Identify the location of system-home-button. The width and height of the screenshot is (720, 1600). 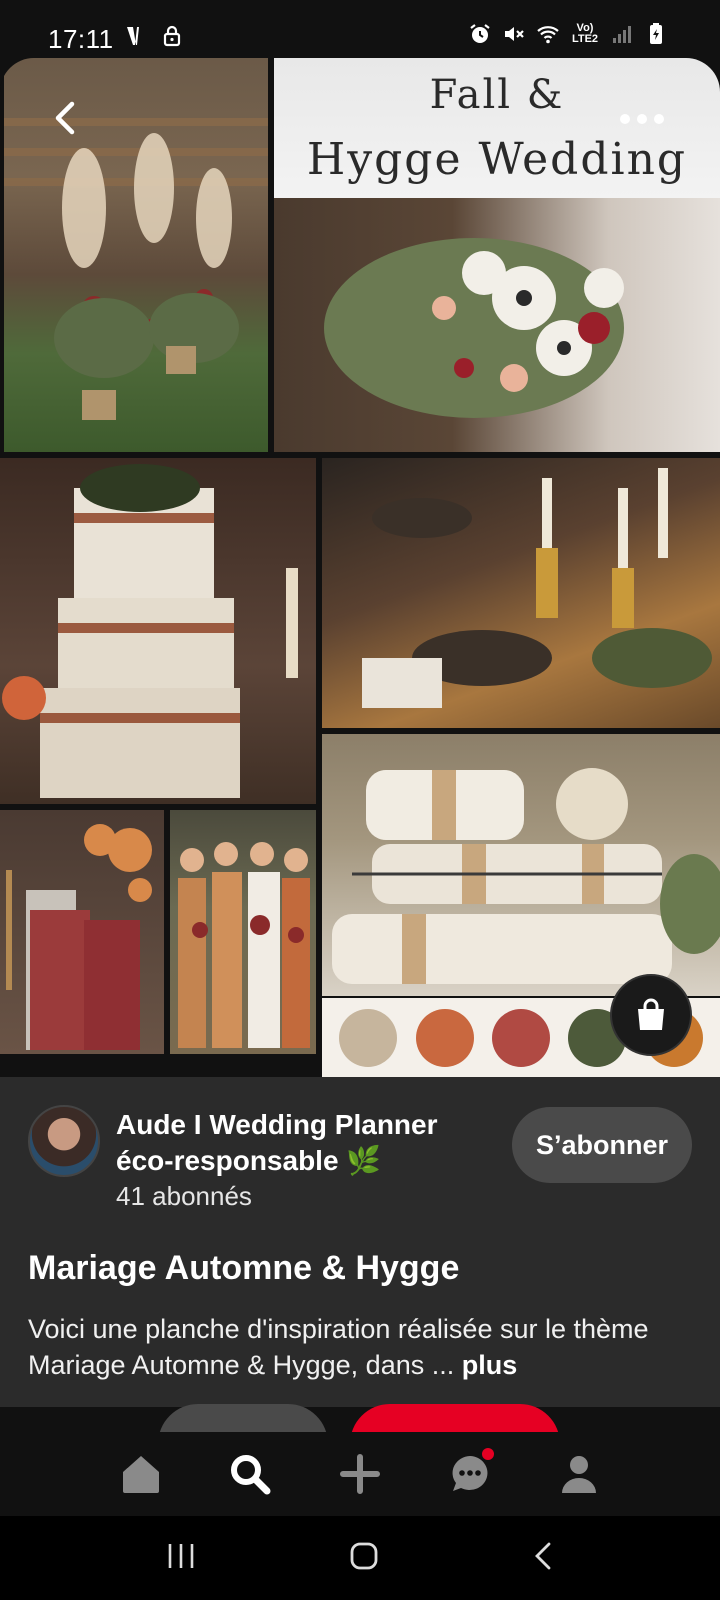
(364, 1558).